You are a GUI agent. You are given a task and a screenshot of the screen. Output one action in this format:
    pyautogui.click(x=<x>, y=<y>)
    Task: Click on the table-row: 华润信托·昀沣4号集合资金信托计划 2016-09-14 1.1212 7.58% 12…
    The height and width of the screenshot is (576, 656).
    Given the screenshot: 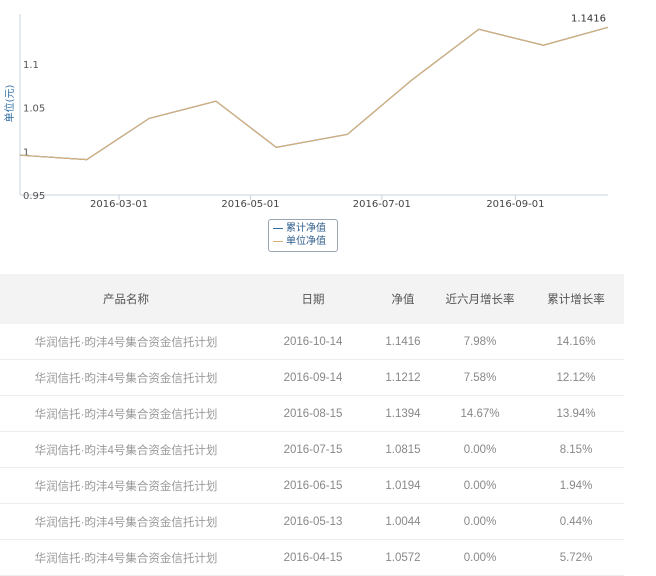 What is the action you would take?
    pyautogui.click(x=312, y=378)
    